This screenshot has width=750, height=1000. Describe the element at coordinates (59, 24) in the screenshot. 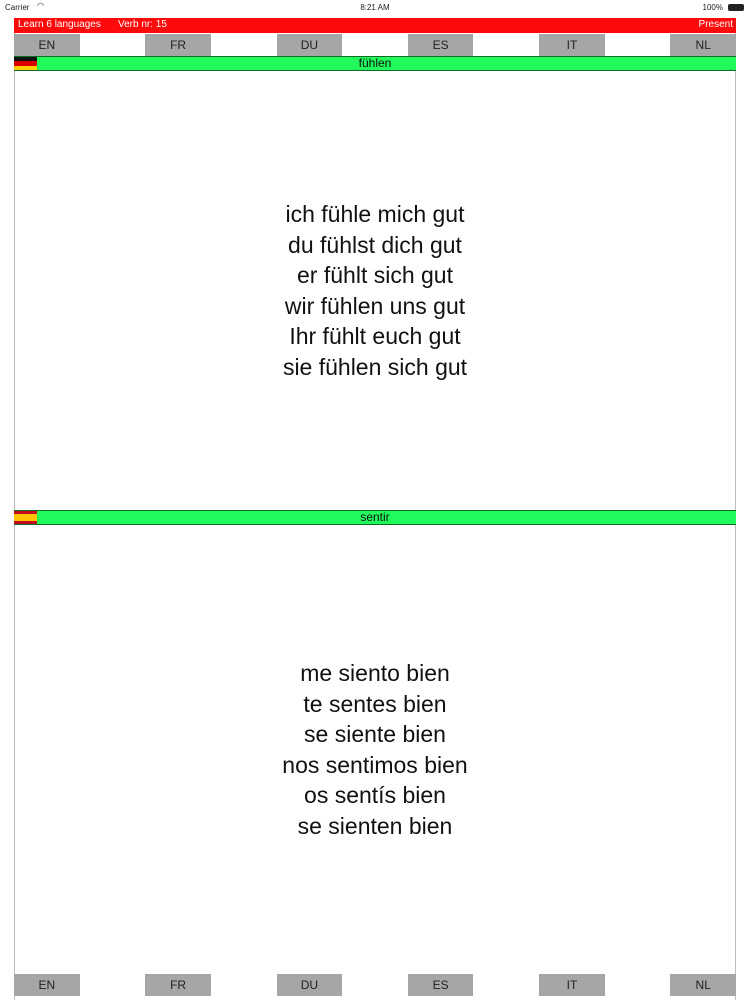

I see `app-title: Learn 6 languages` at that location.